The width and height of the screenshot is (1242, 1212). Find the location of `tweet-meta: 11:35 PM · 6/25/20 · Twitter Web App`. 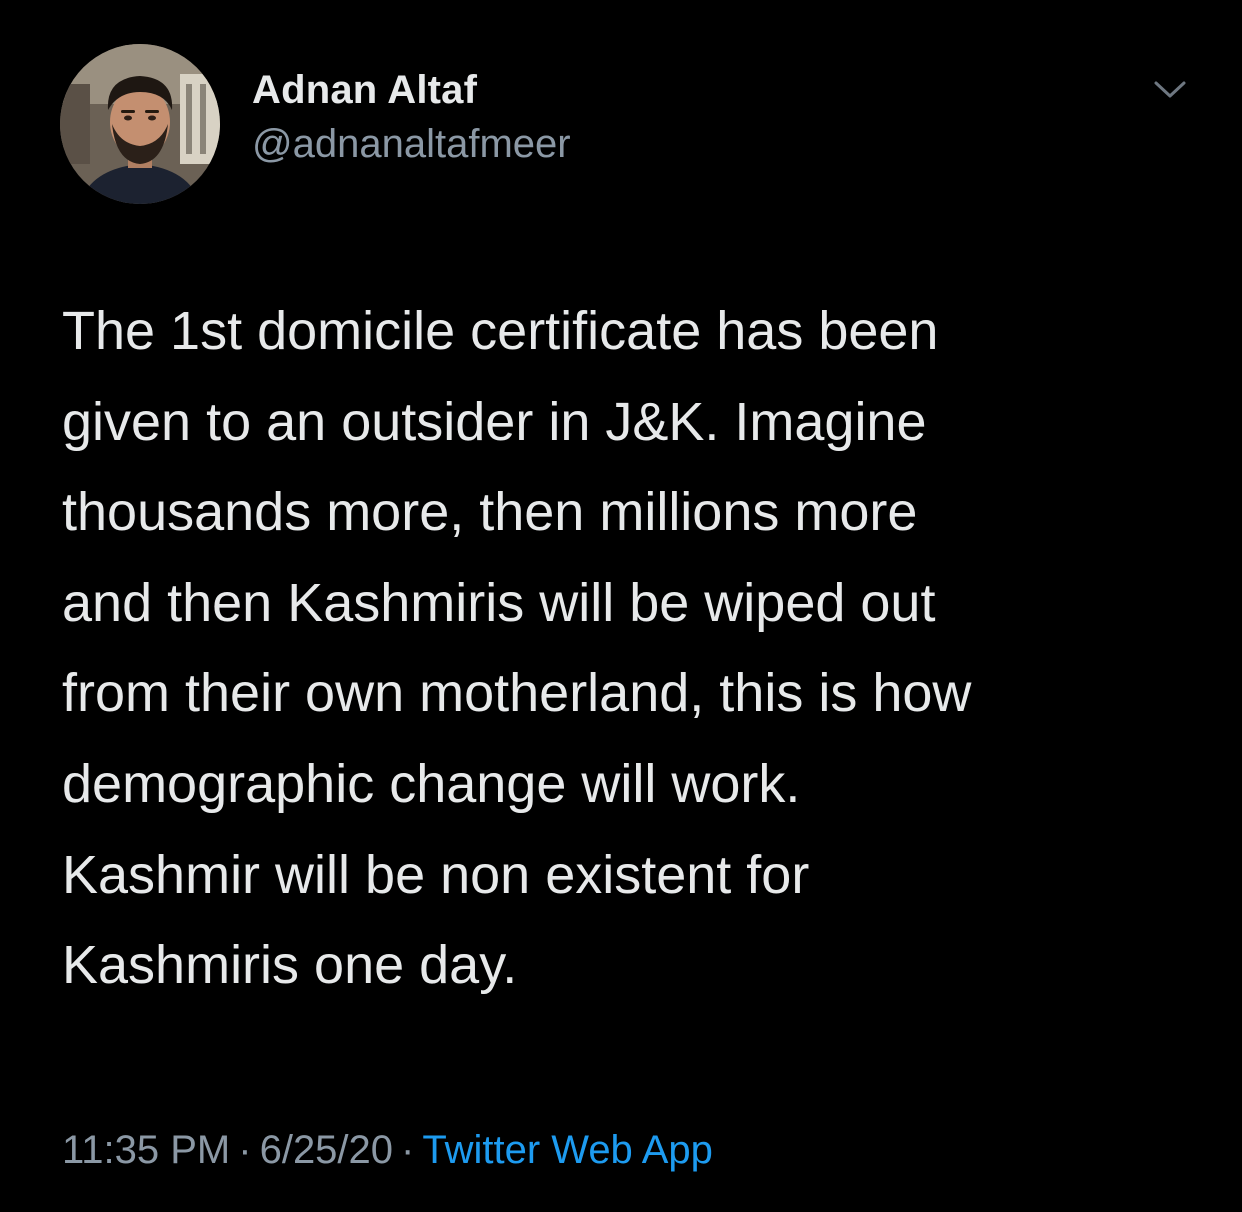

tweet-meta: 11:35 PM · 6/25/20 · Twitter Web App is located at coordinates (387, 1150).